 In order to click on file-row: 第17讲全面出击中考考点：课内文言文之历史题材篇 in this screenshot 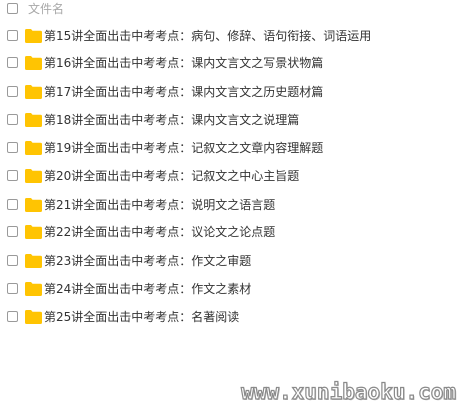, I will do `click(231, 93)`.